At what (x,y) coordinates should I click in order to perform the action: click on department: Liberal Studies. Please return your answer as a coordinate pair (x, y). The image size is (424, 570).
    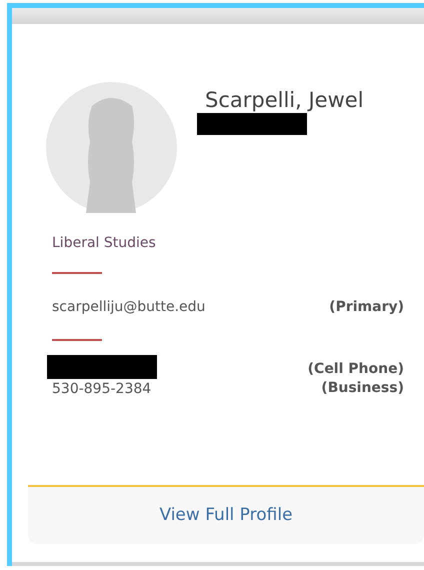
    Looking at the image, I should click on (104, 243).